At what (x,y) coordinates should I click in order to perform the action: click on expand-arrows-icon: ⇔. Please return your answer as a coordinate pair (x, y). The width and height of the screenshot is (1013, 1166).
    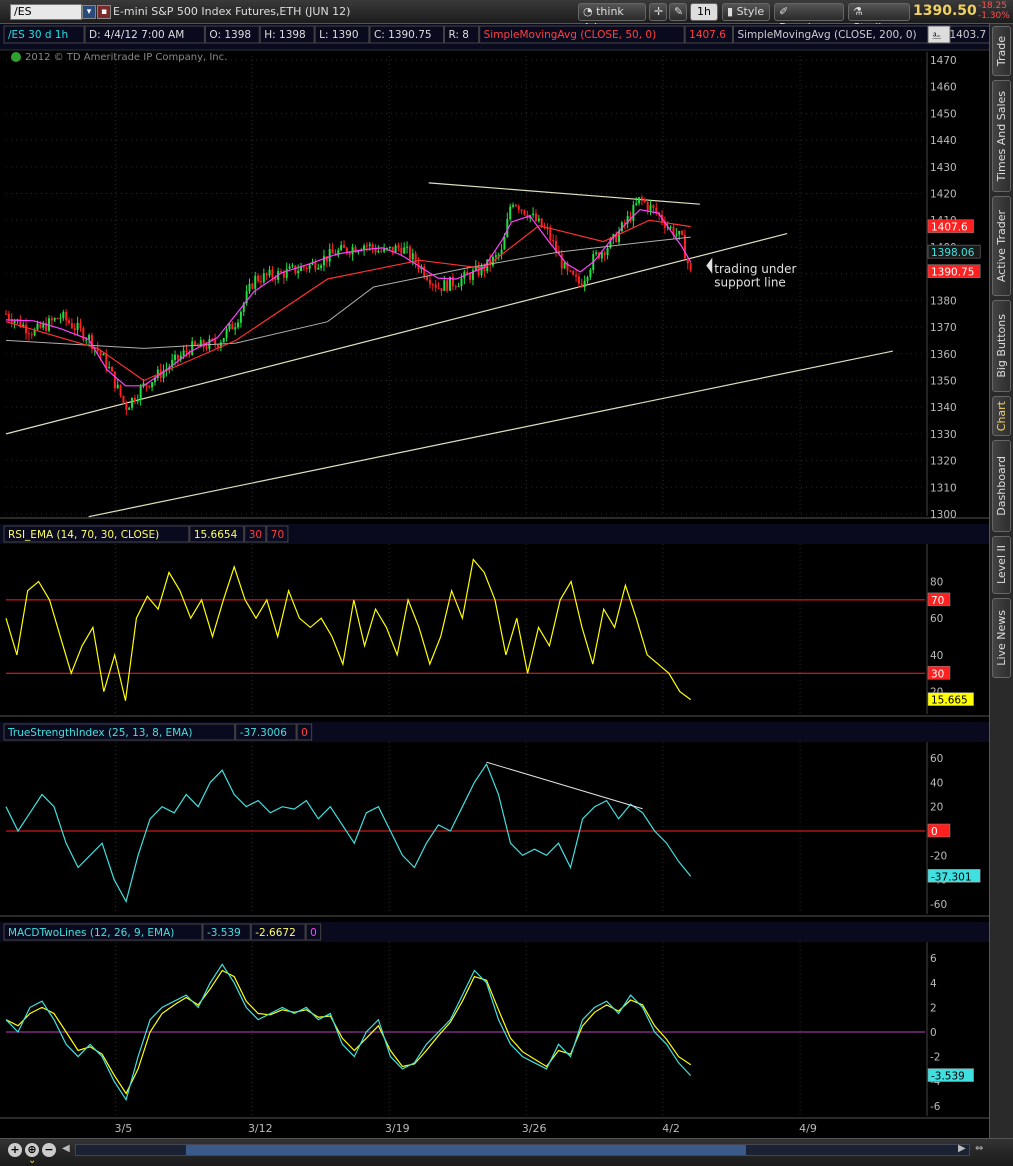
    Looking at the image, I should click on (979, 1148).